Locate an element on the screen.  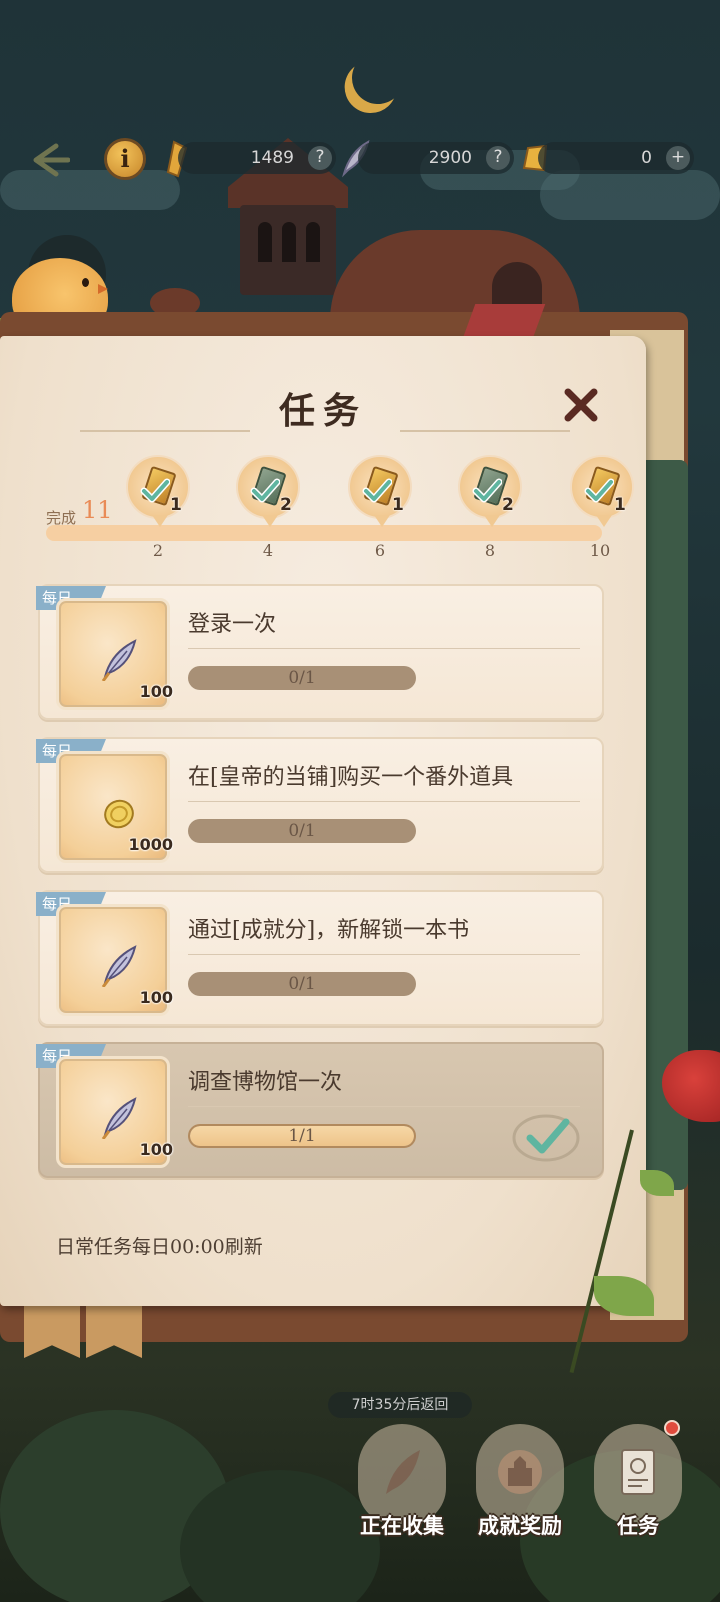
task-progress-bar: 1/1 is located at coordinates (302, 1136).